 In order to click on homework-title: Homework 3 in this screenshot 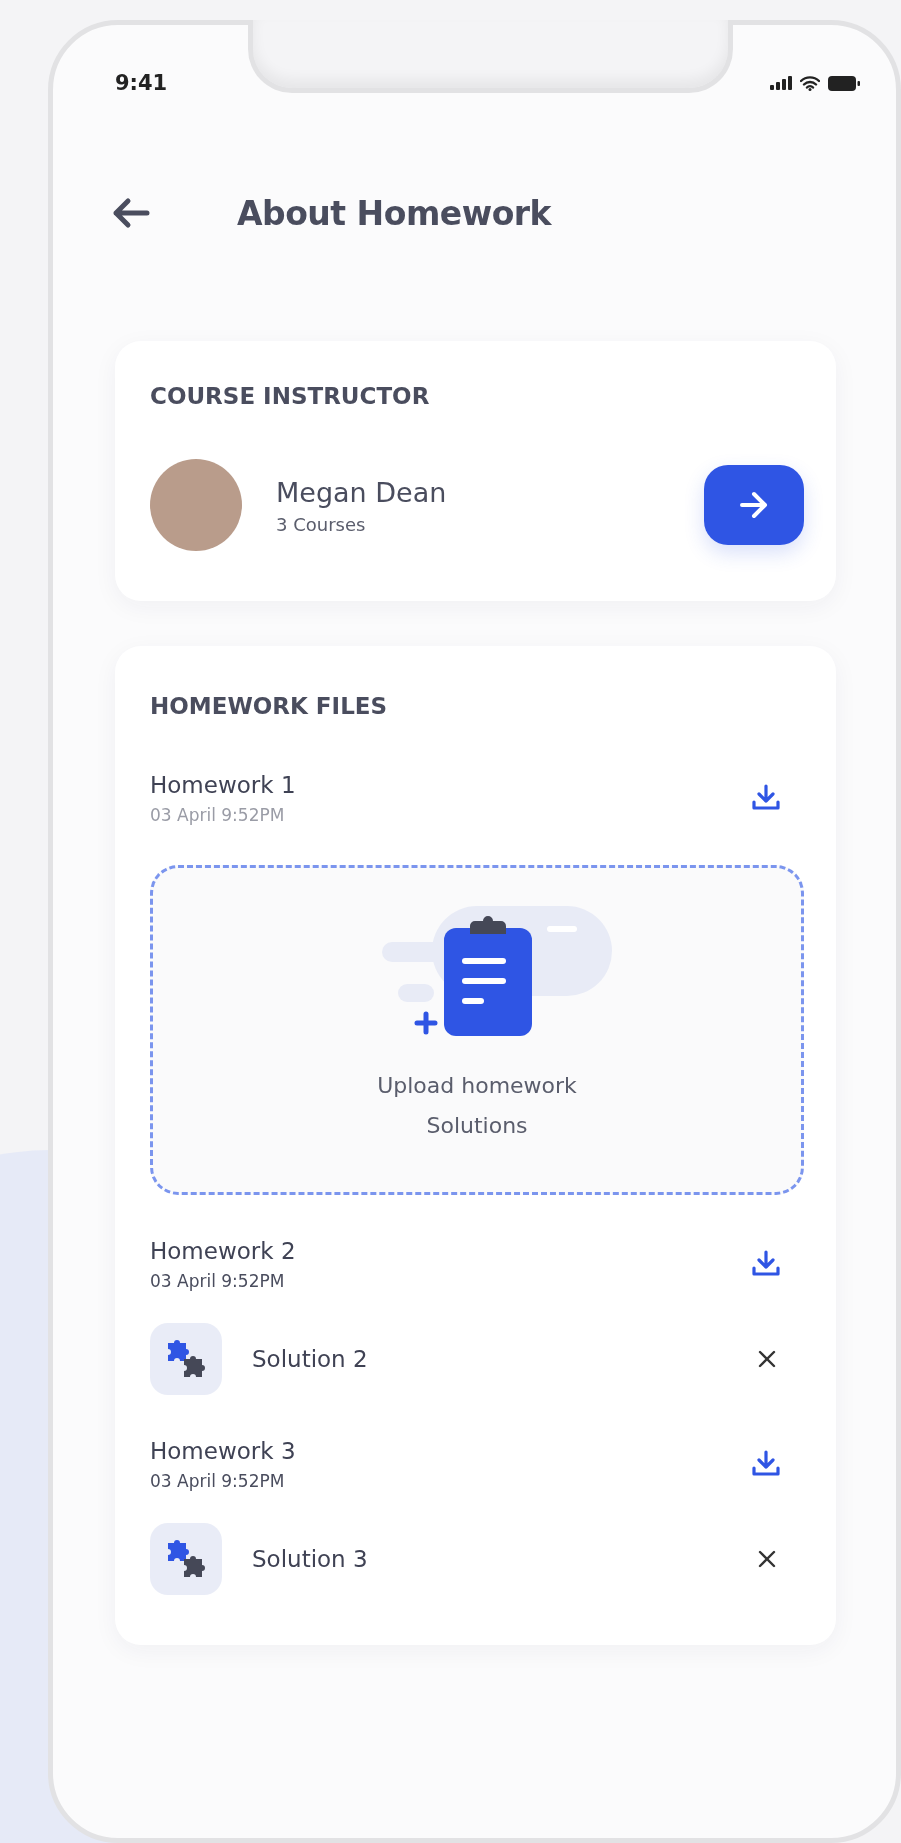, I will do `click(223, 1451)`.